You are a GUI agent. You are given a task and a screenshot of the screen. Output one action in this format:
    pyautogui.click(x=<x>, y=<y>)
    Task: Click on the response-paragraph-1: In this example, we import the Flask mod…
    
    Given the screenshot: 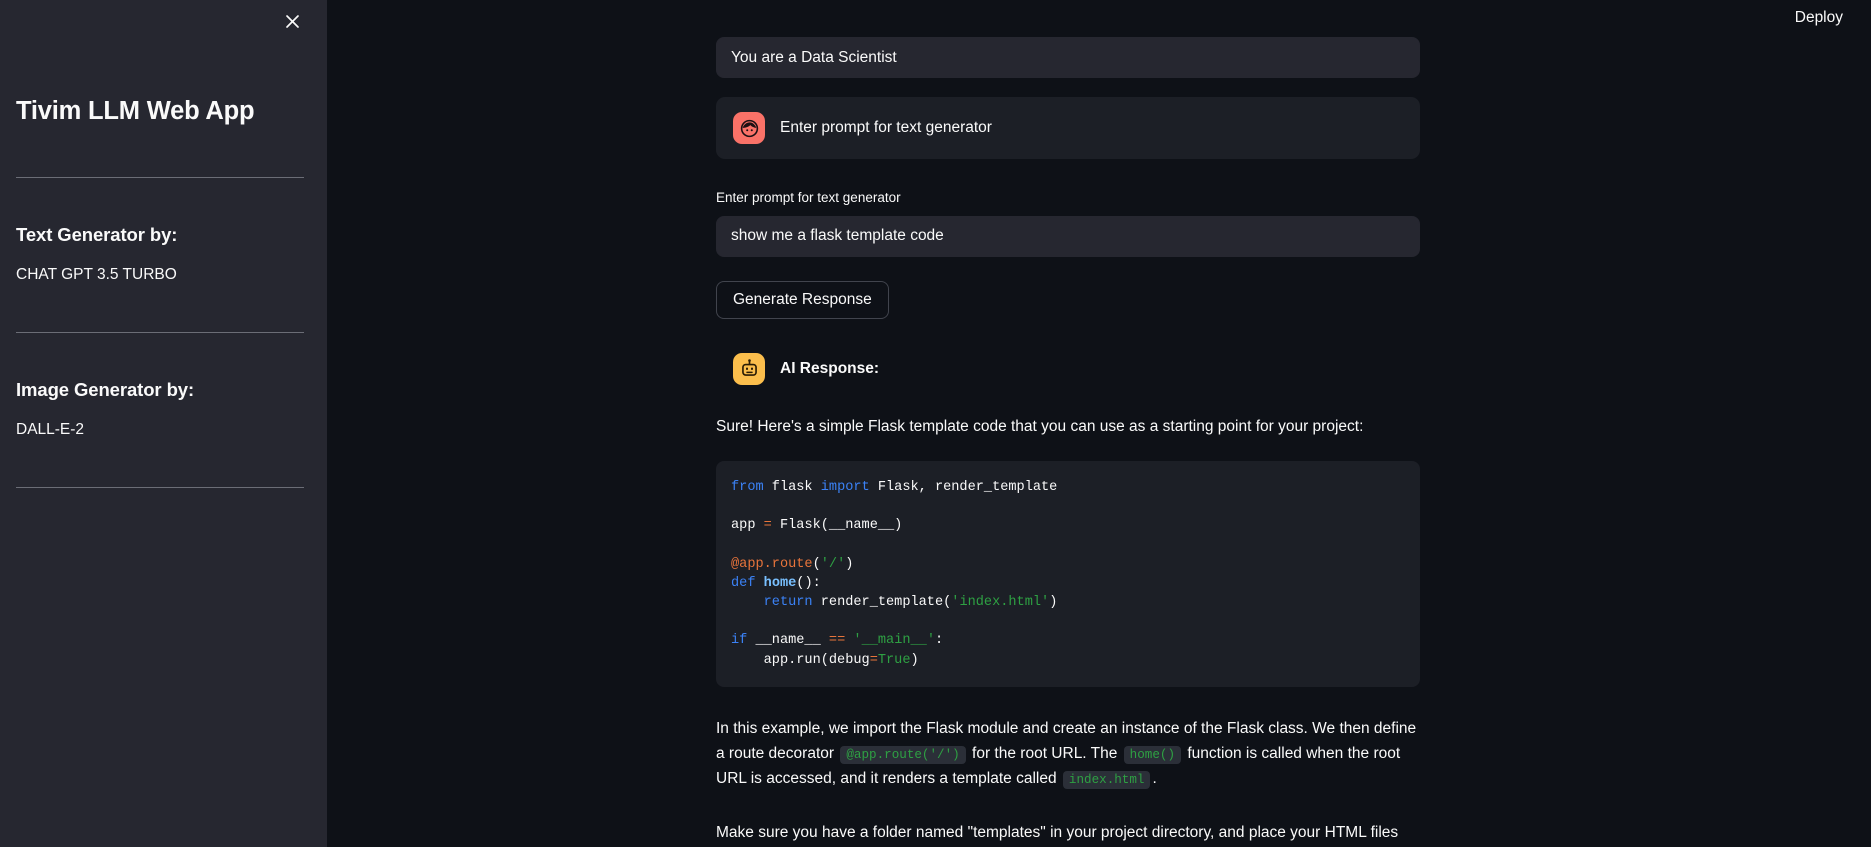 What is the action you would take?
    pyautogui.click(x=1066, y=754)
    